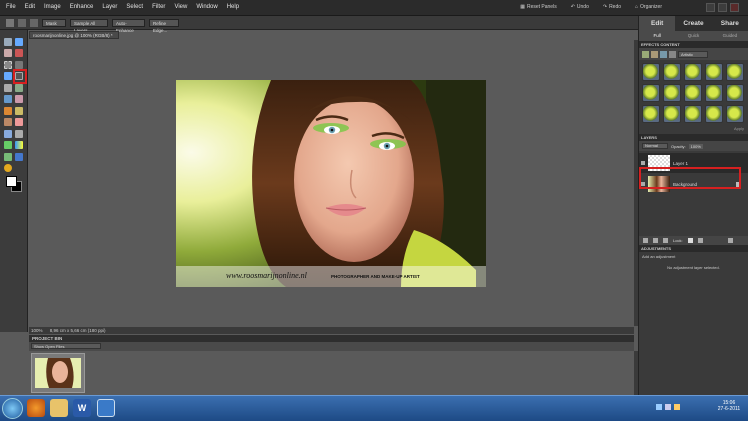 The width and height of the screenshot is (748, 421). What do you see at coordinates (22, 22) in the screenshot?
I see `add-selection-icon` at bounding box center [22, 22].